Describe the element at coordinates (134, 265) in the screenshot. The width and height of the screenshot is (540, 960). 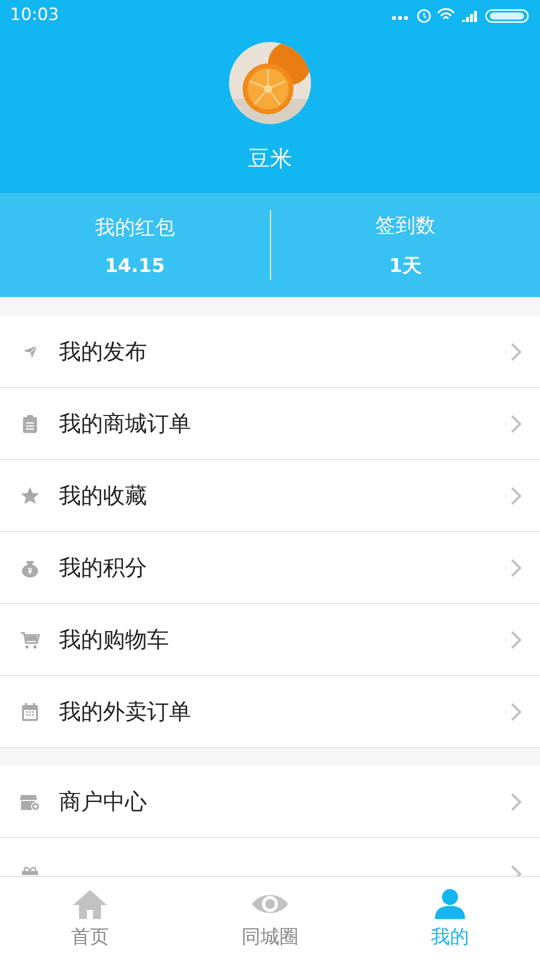
I see `stat-value: 14.15` at that location.